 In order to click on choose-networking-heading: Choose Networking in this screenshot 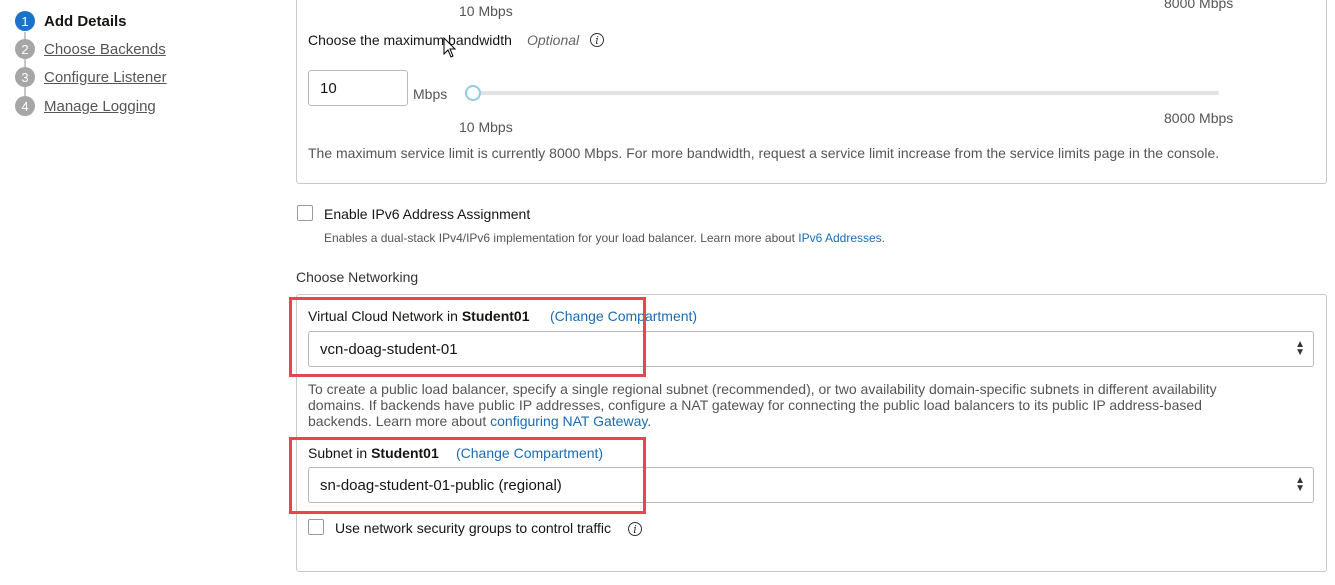, I will do `click(357, 277)`.